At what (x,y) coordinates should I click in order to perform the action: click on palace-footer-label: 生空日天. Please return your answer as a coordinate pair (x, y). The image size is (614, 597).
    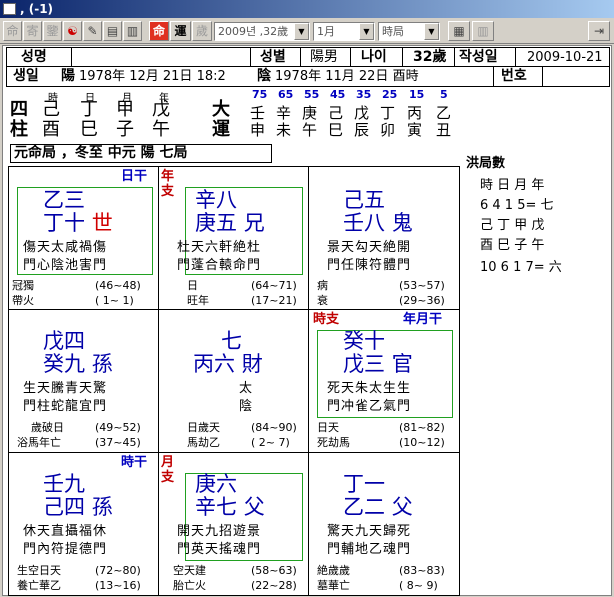
    Looking at the image, I should click on (39, 570).